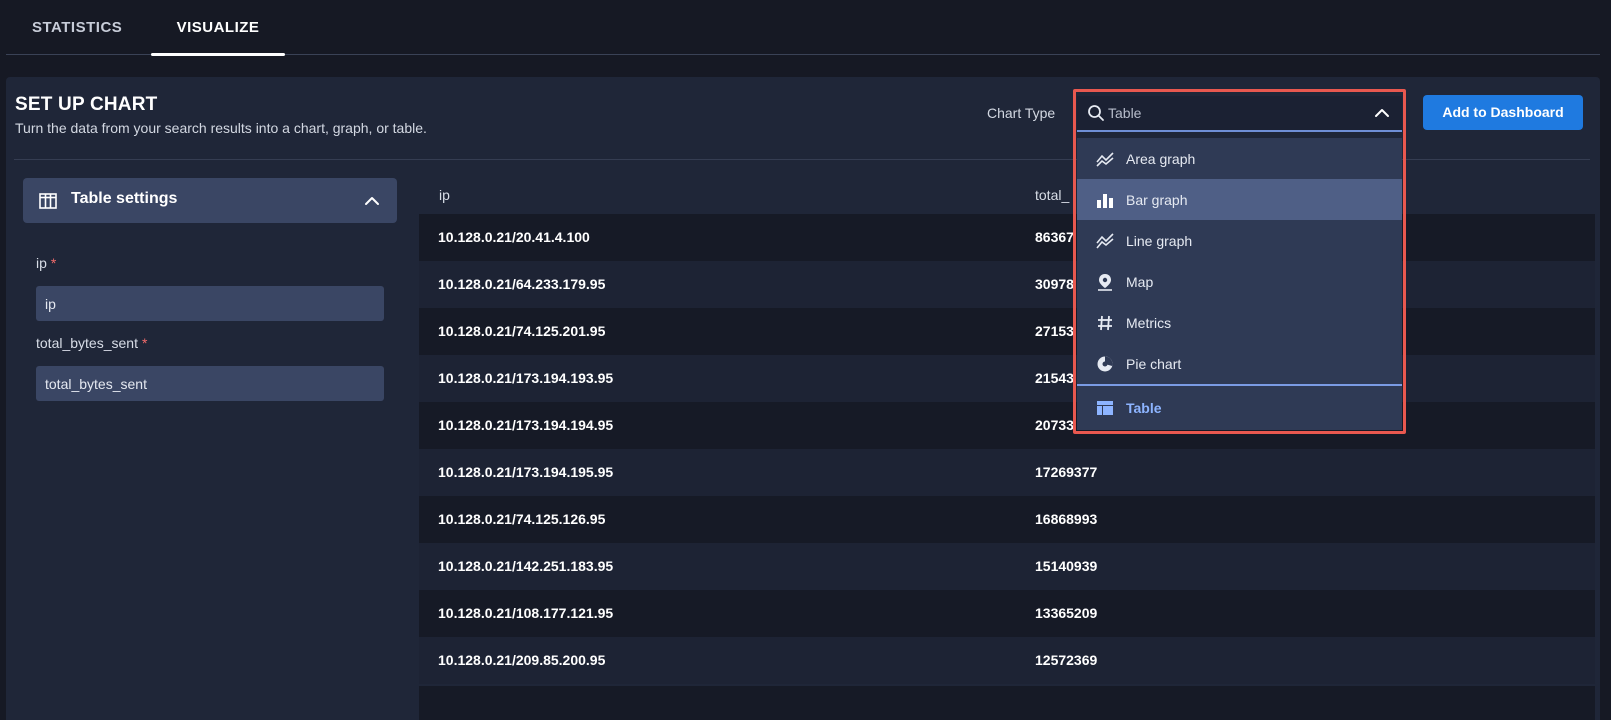 The width and height of the screenshot is (1611, 720). I want to click on area-graph-icon, so click(1105, 159).